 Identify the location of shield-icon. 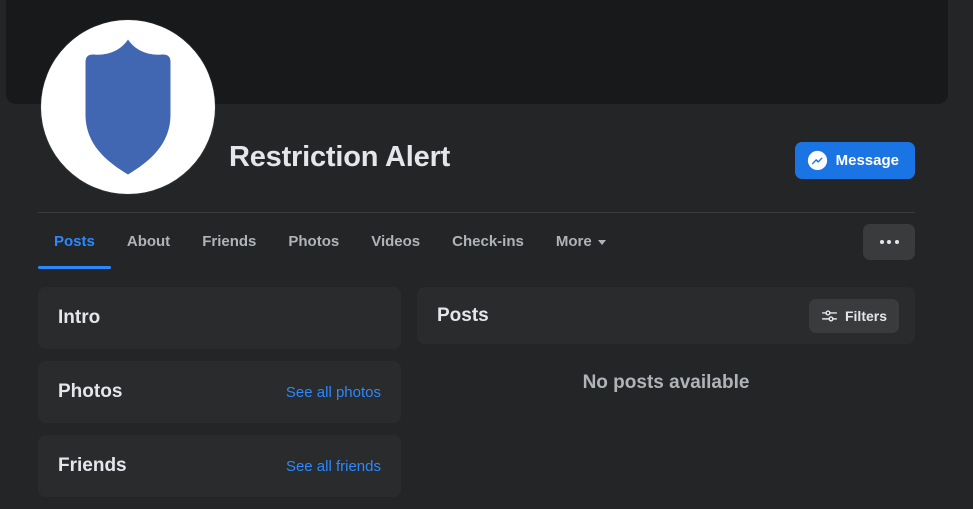
(128, 107).